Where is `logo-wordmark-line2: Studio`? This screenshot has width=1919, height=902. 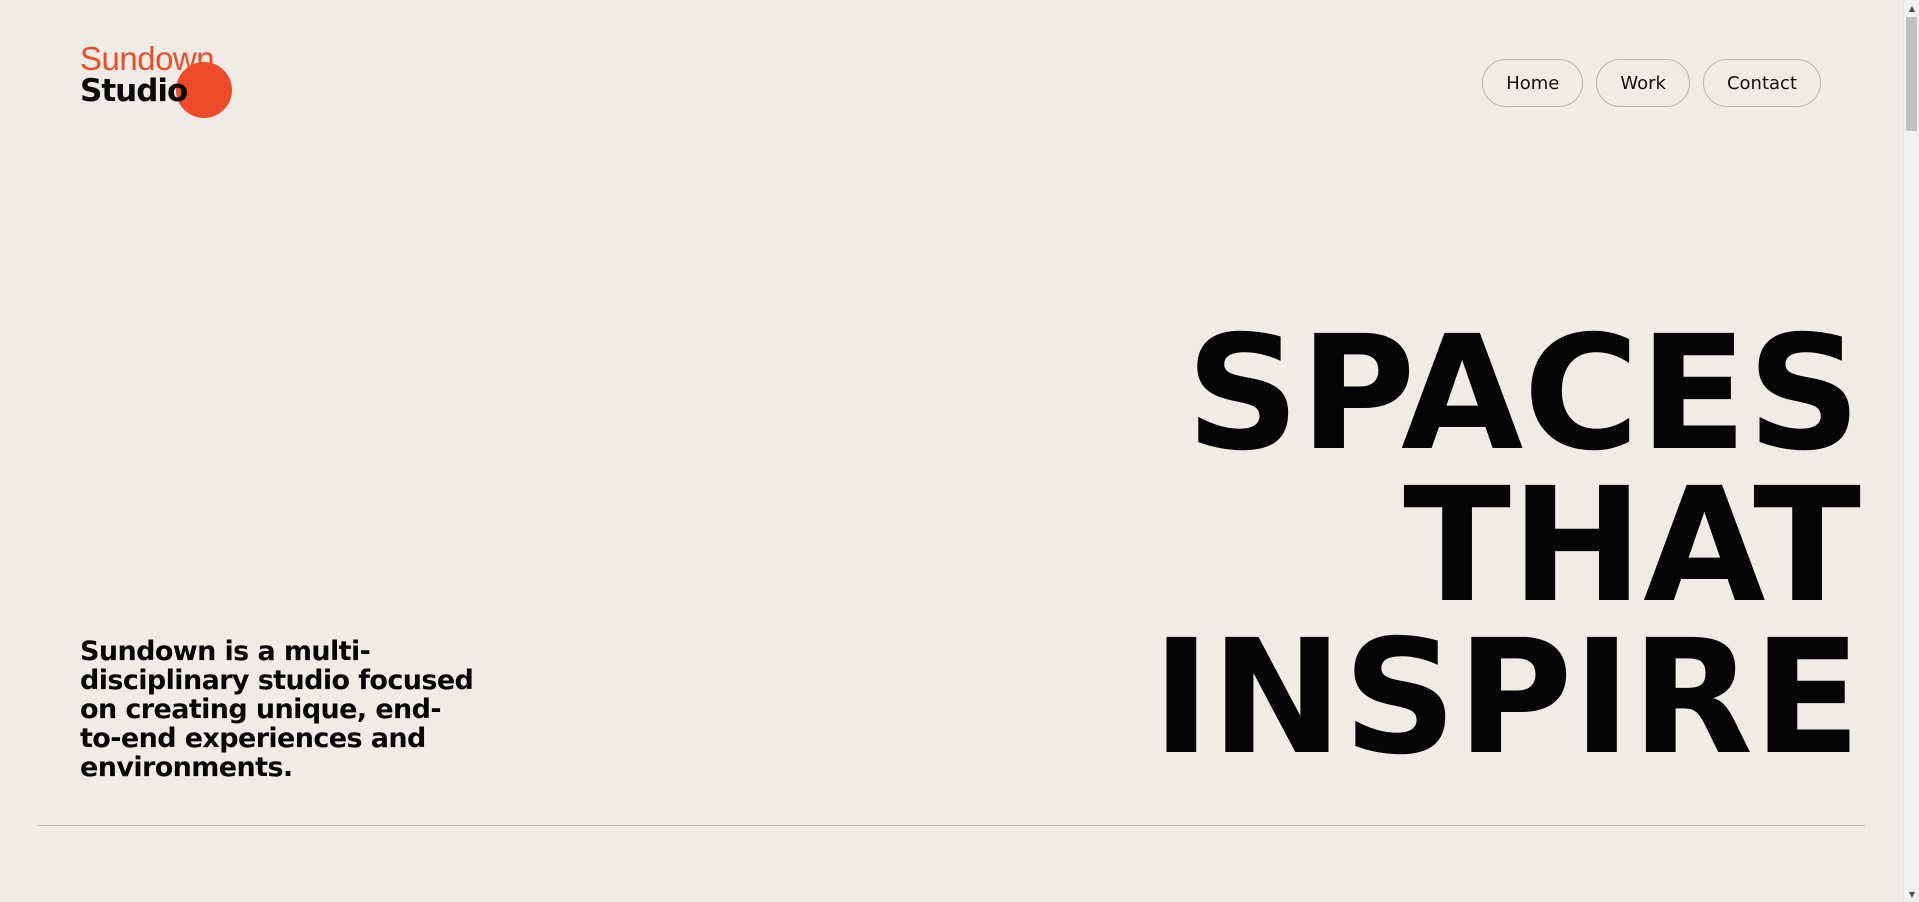 logo-wordmark-line2: Studio is located at coordinates (134, 91).